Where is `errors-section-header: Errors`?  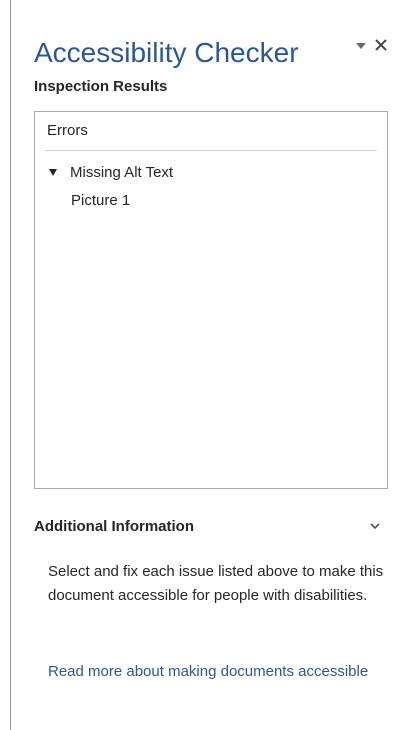
errors-section-header: Errors is located at coordinates (67, 130).